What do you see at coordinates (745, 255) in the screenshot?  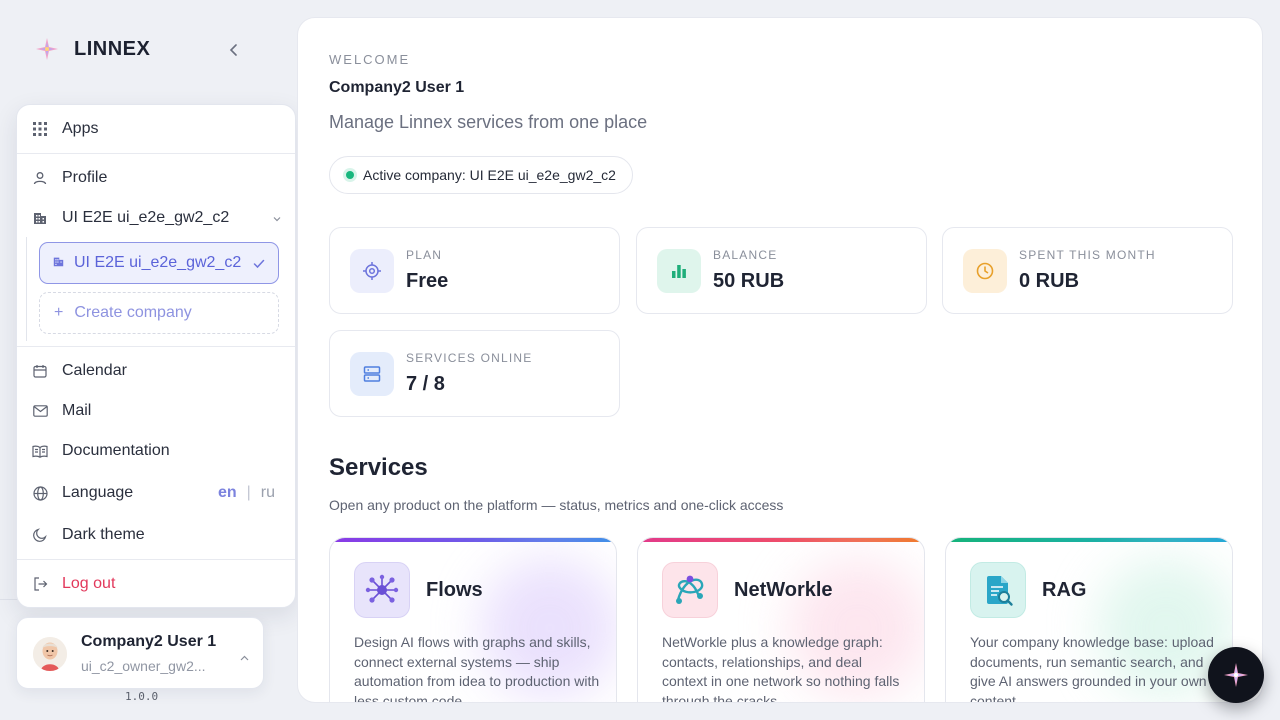 I see `stat-label: BALANCE` at bounding box center [745, 255].